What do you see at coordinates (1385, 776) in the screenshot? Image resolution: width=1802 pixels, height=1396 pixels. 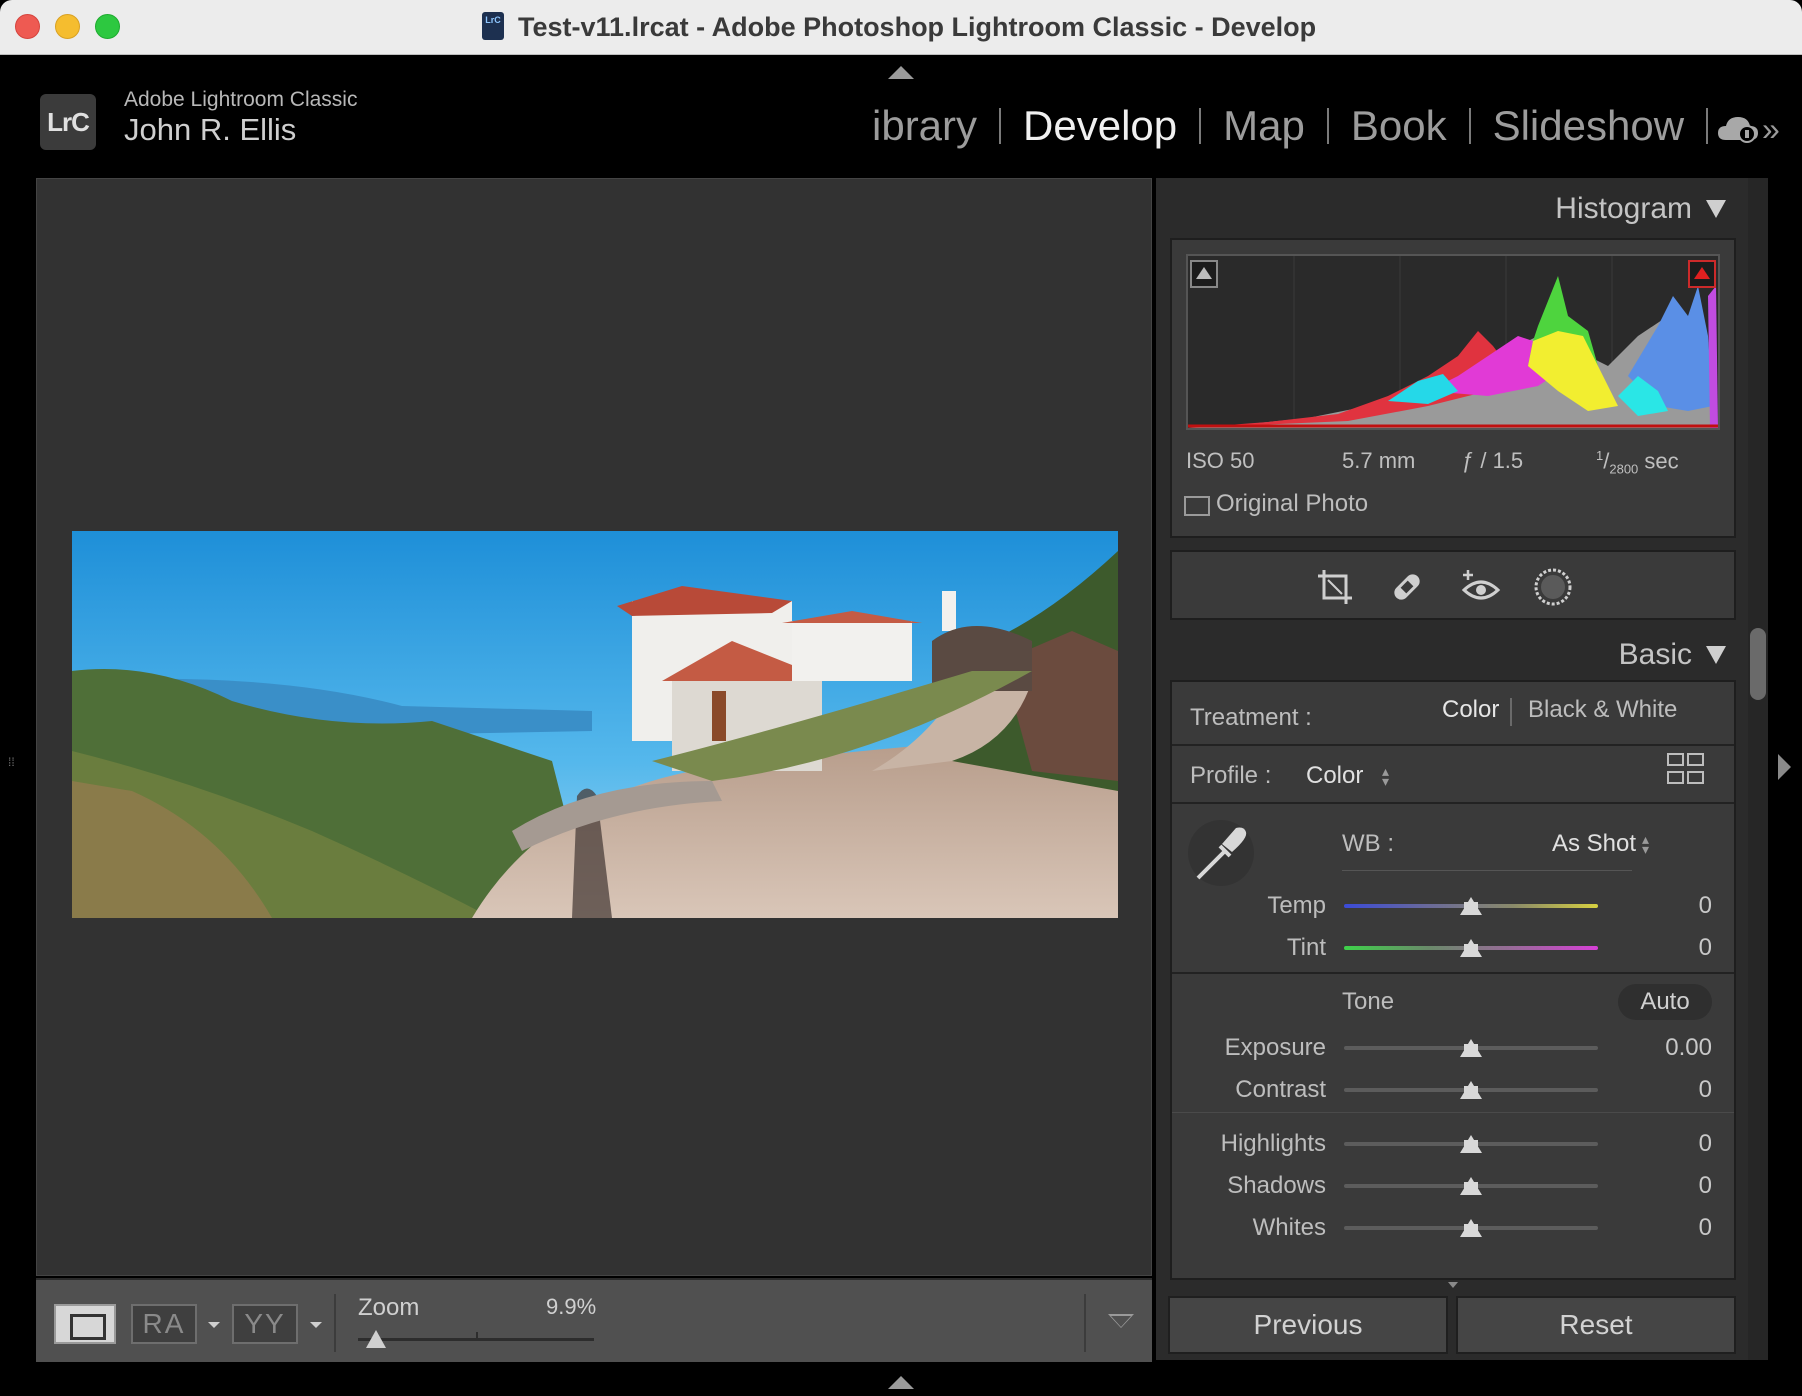 I see `profile-stepper-icon: ▴ ▾` at bounding box center [1385, 776].